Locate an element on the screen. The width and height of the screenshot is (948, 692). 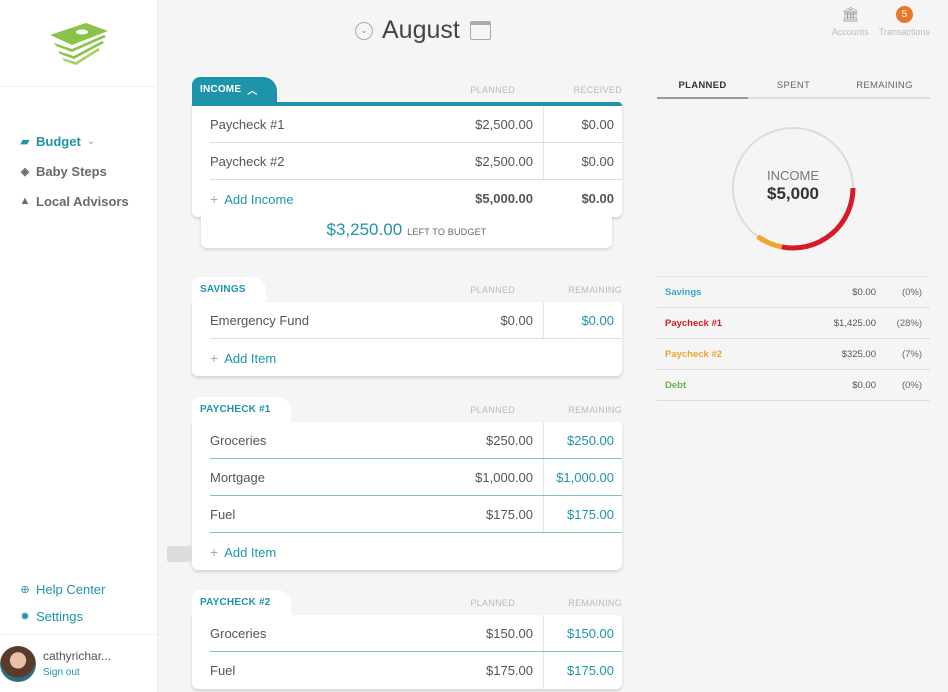
nav-item-budget: ▰ Budget ⌄ is located at coordinates (73, 141).